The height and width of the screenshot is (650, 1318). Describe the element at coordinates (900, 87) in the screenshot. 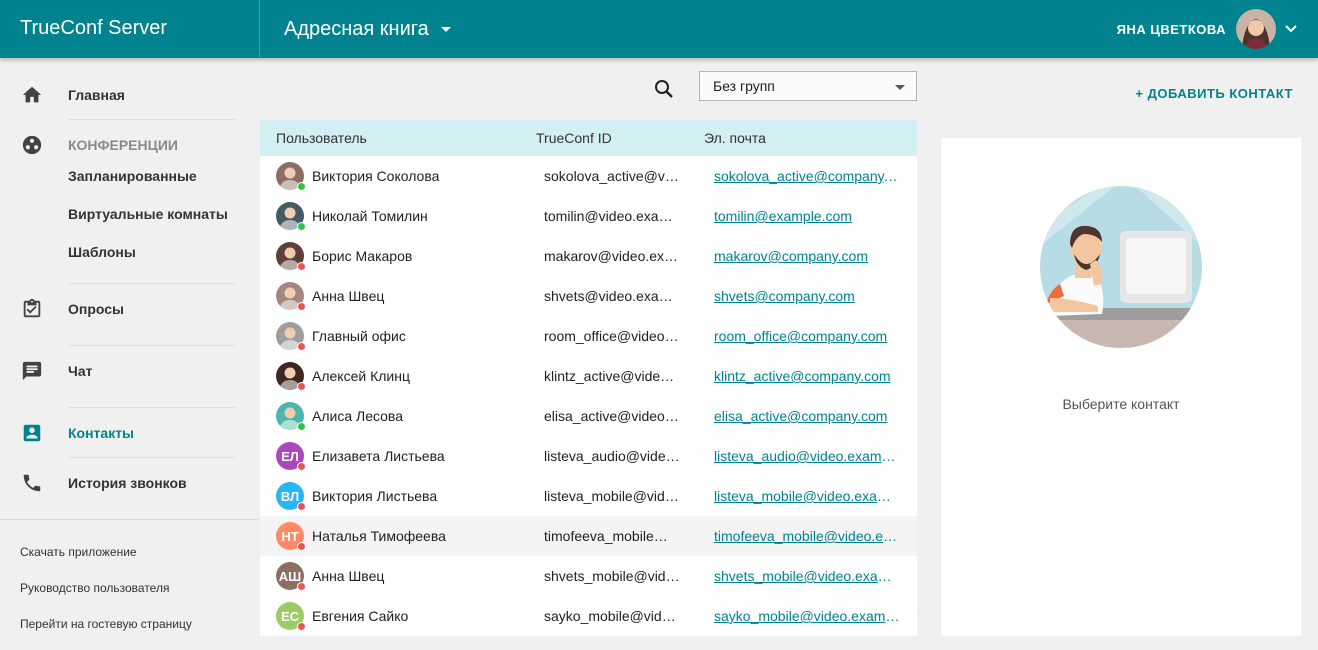

I see `caret-down-icon` at that location.